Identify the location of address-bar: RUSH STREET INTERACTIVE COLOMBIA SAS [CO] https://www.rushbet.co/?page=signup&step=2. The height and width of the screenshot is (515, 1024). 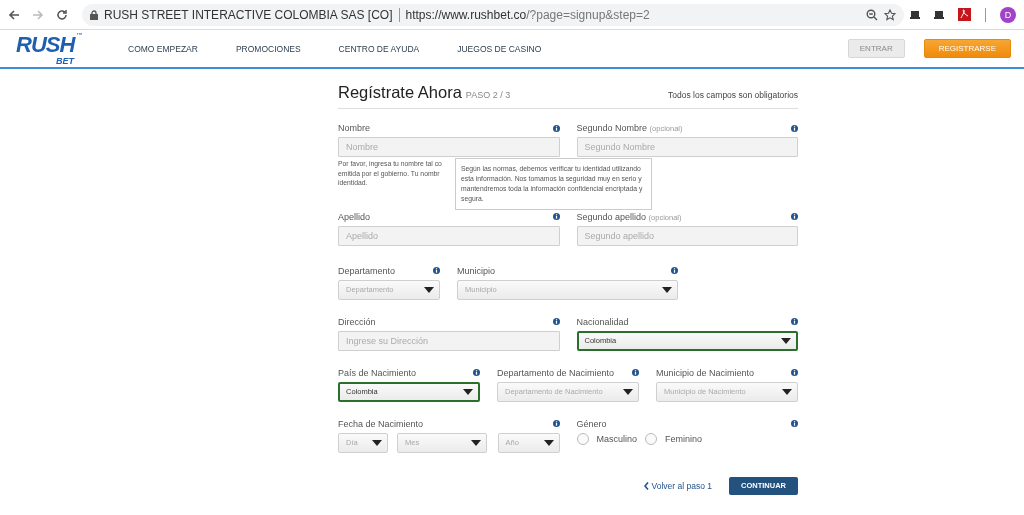
(493, 14).